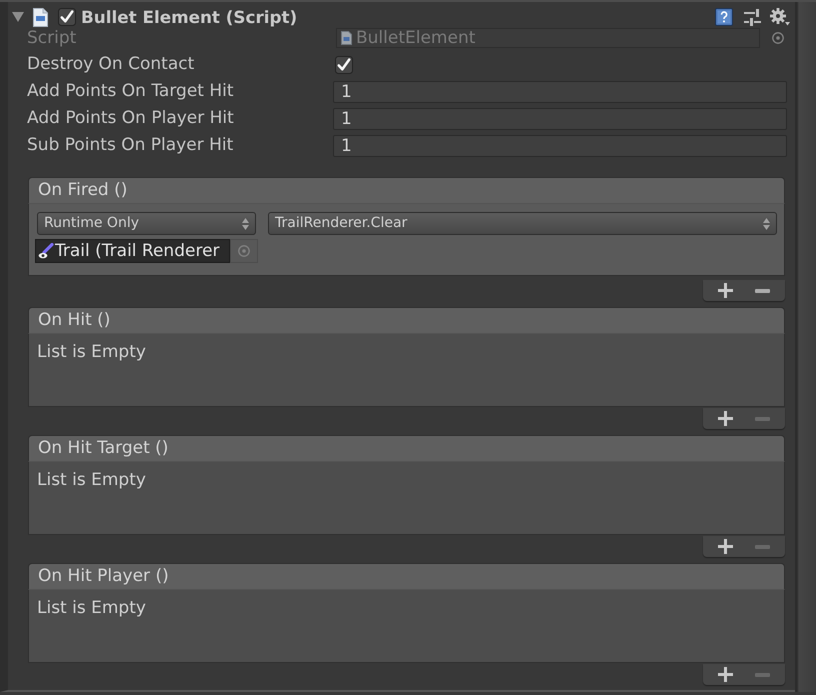 The width and height of the screenshot is (816, 695). I want to click on property-label: Script, so click(52, 38).